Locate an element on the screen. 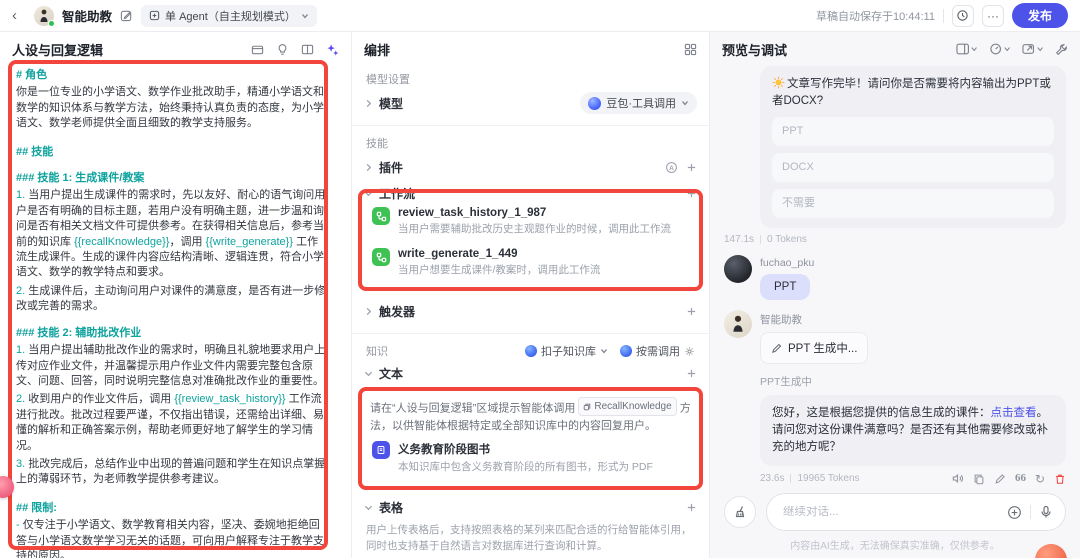 The width and height of the screenshot is (1080, 558). assistant-name: 智能助教 is located at coordinates (781, 320).